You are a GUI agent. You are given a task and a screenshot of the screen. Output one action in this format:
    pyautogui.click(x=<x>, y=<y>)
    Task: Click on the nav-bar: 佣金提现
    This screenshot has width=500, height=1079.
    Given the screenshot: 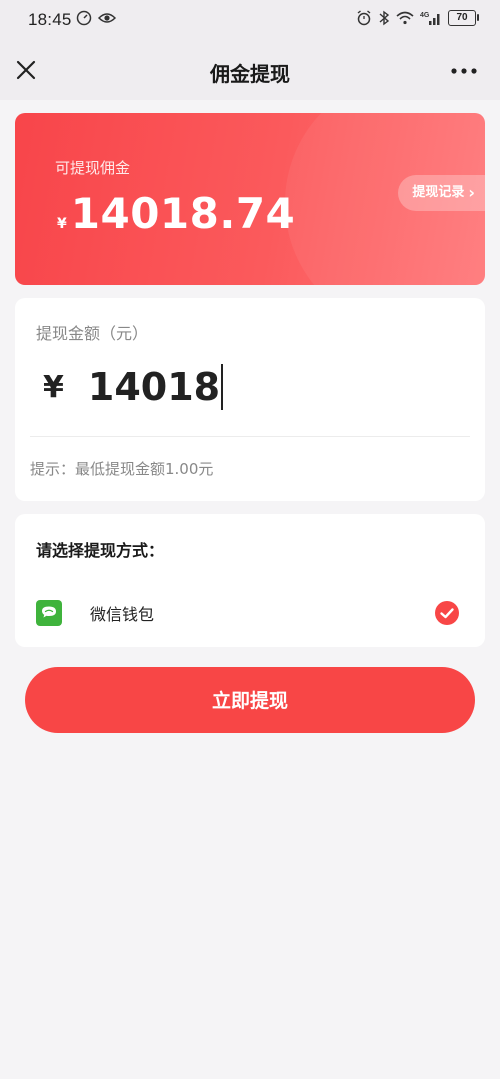 What is the action you would take?
    pyautogui.click(x=250, y=71)
    